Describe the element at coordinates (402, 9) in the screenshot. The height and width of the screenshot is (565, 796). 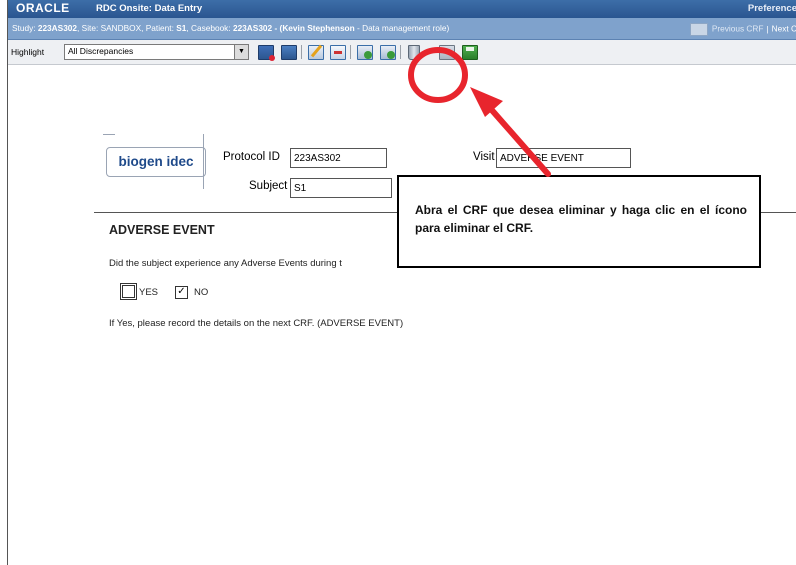
I see `title-bar: ORACLE RDC Onsite: Data Entry Preference` at that location.